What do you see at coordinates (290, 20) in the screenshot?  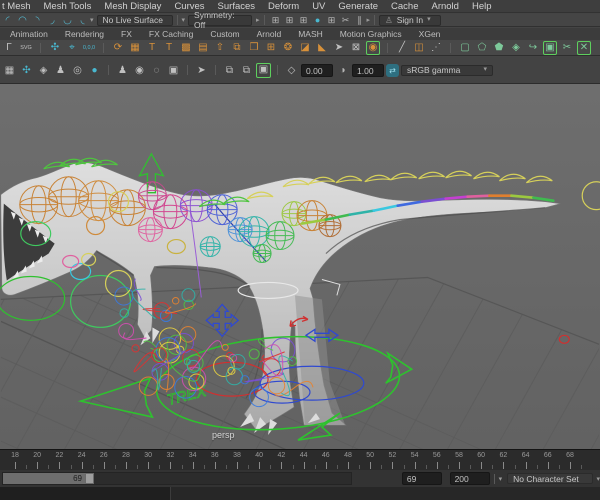 I see `set-breakdown-icon: ⊞` at bounding box center [290, 20].